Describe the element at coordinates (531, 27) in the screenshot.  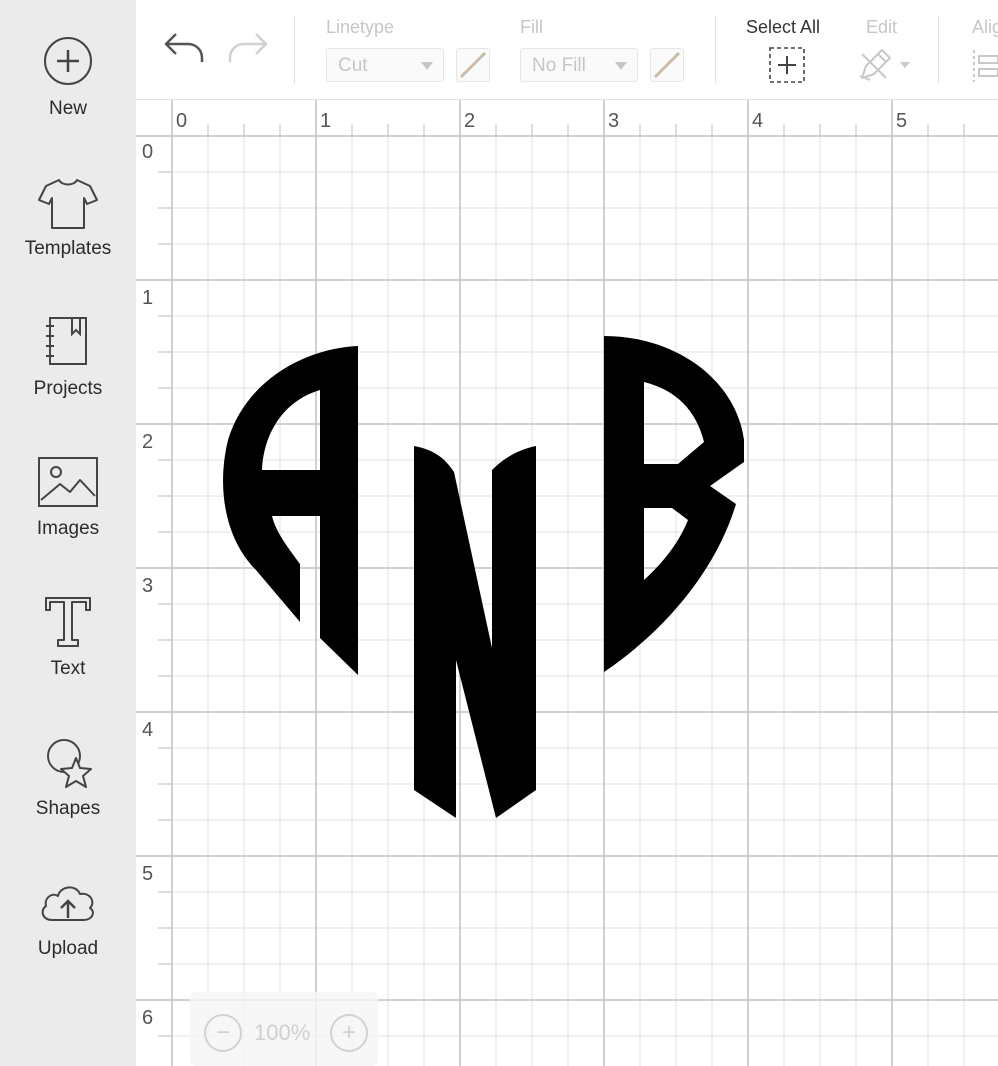
I see `fill-label: Fill` at that location.